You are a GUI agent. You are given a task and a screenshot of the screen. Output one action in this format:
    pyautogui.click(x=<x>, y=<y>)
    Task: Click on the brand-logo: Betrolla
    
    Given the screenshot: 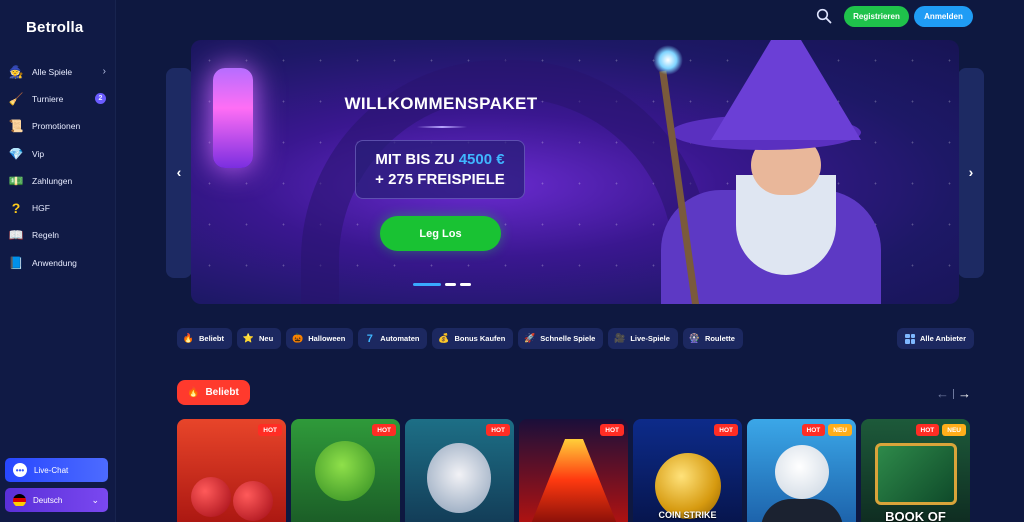 What is the action you would take?
    pyautogui.click(x=54, y=27)
    